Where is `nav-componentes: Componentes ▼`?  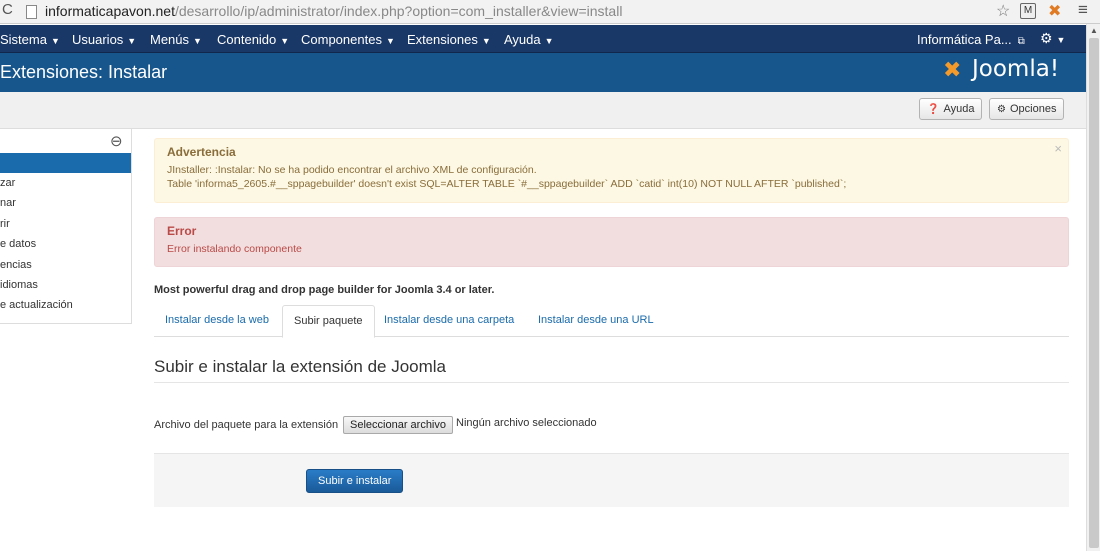 nav-componentes: Componentes ▼ is located at coordinates (348, 39).